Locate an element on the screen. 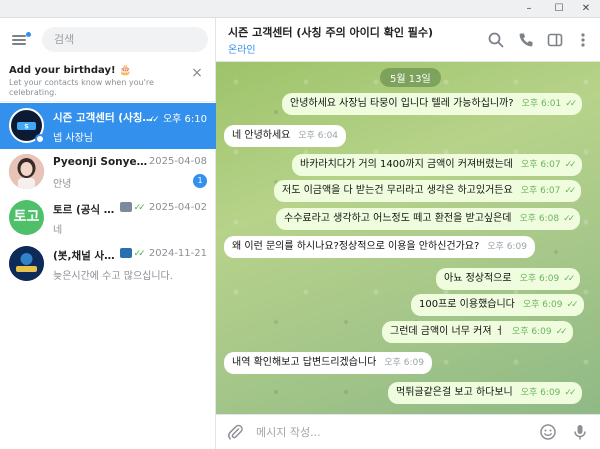 This screenshot has width=600, height=449. message-bubble-outgoing: 아뇨 정상적으로 오후 6:09 ✓✓ is located at coordinates (508, 279).